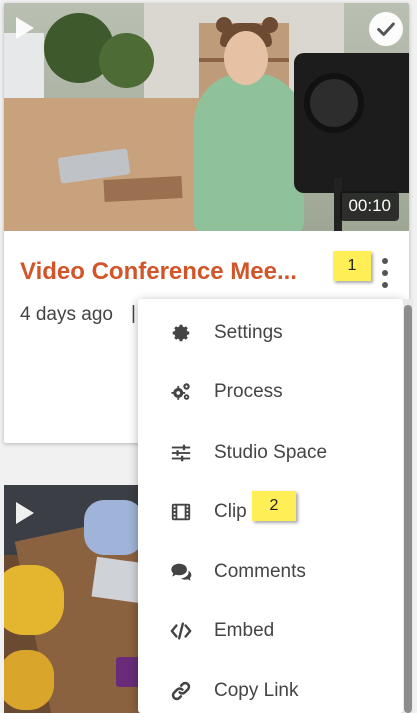  What do you see at coordinates (230, 511) in the screenshot?
I see `menu-item-label: Clip` at bounding box center [230, 511].